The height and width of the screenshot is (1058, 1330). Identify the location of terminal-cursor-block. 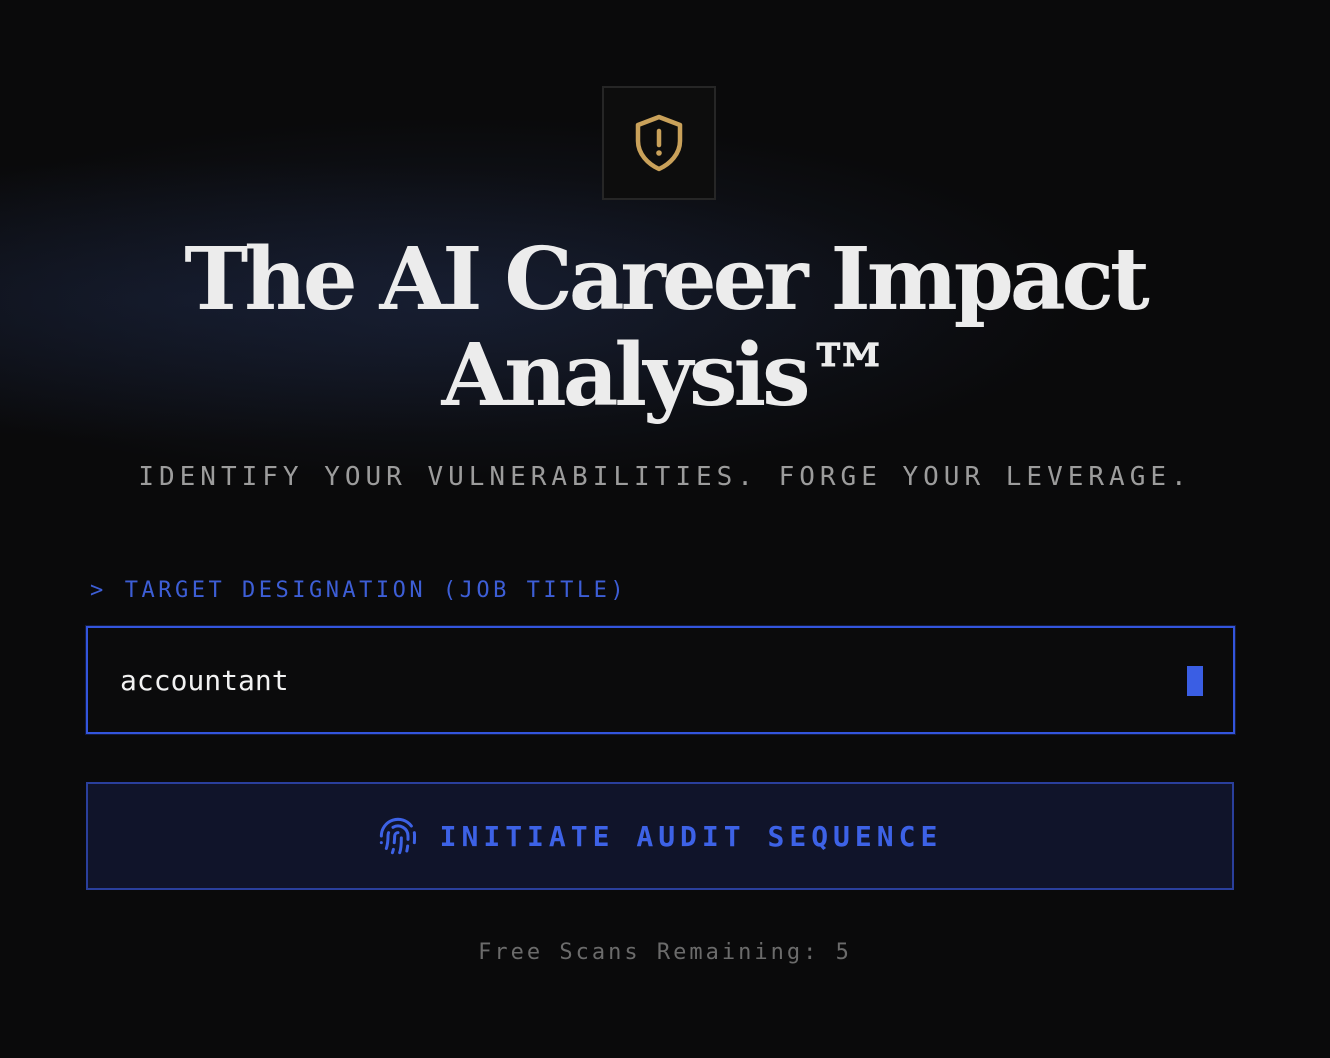
(1195, 681).